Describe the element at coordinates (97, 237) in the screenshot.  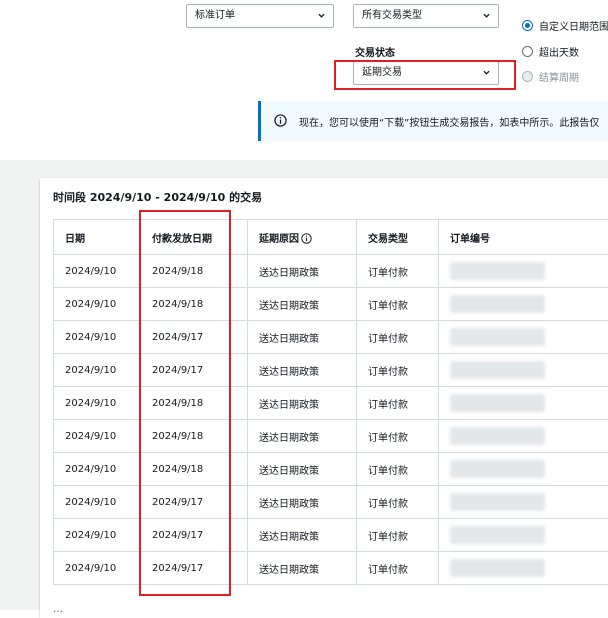
I see `column-header-date: 日期` at that location.